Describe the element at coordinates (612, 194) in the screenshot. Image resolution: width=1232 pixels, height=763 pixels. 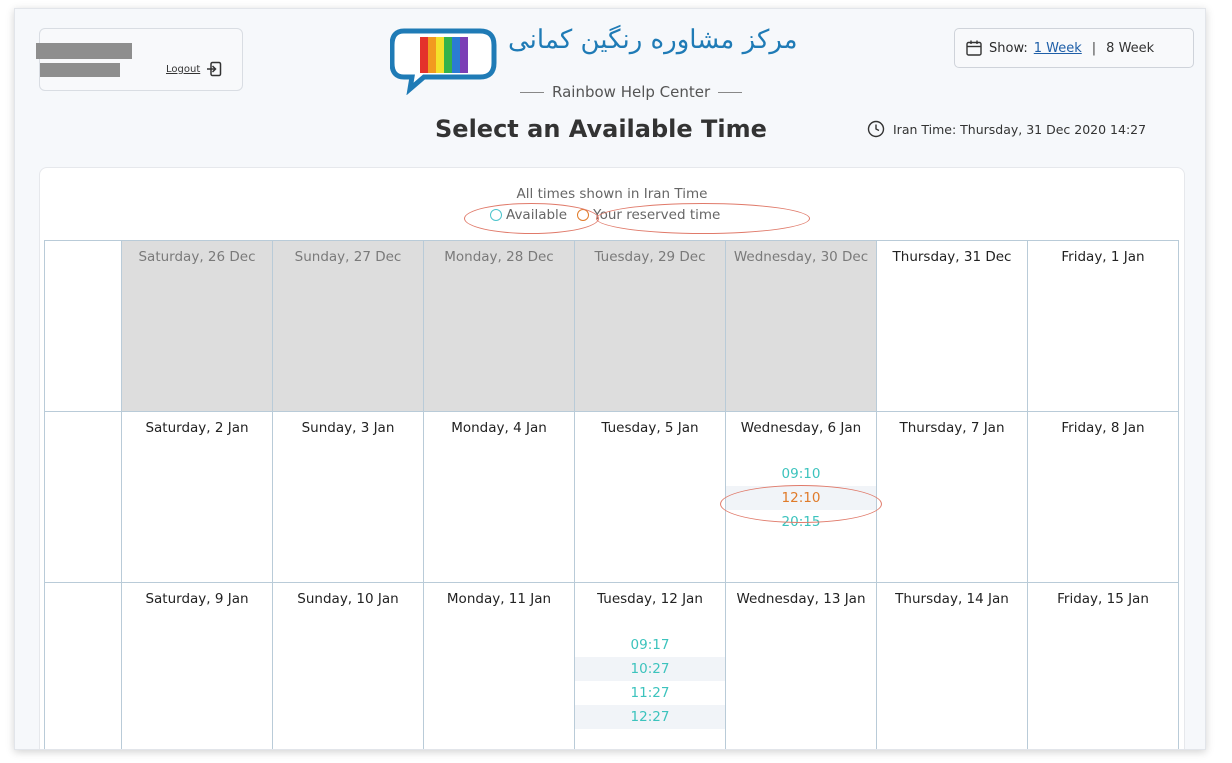
I see `timezone-note: All times shown in Iran Time` at that location.